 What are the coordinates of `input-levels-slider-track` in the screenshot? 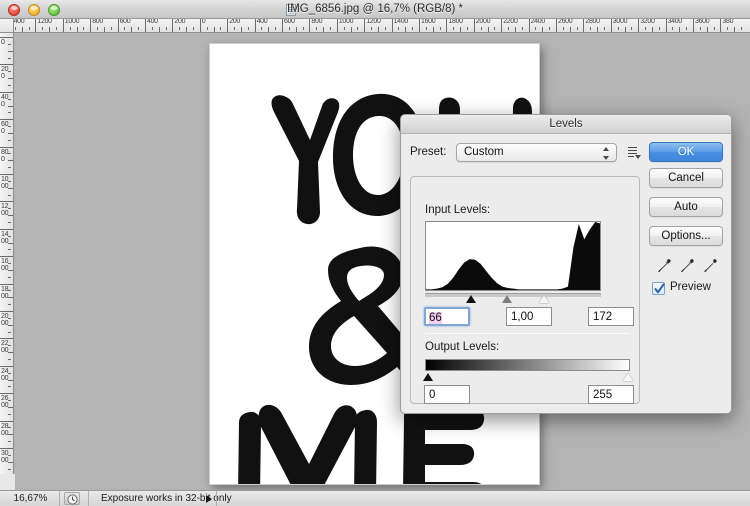 It's located at (513, 295).